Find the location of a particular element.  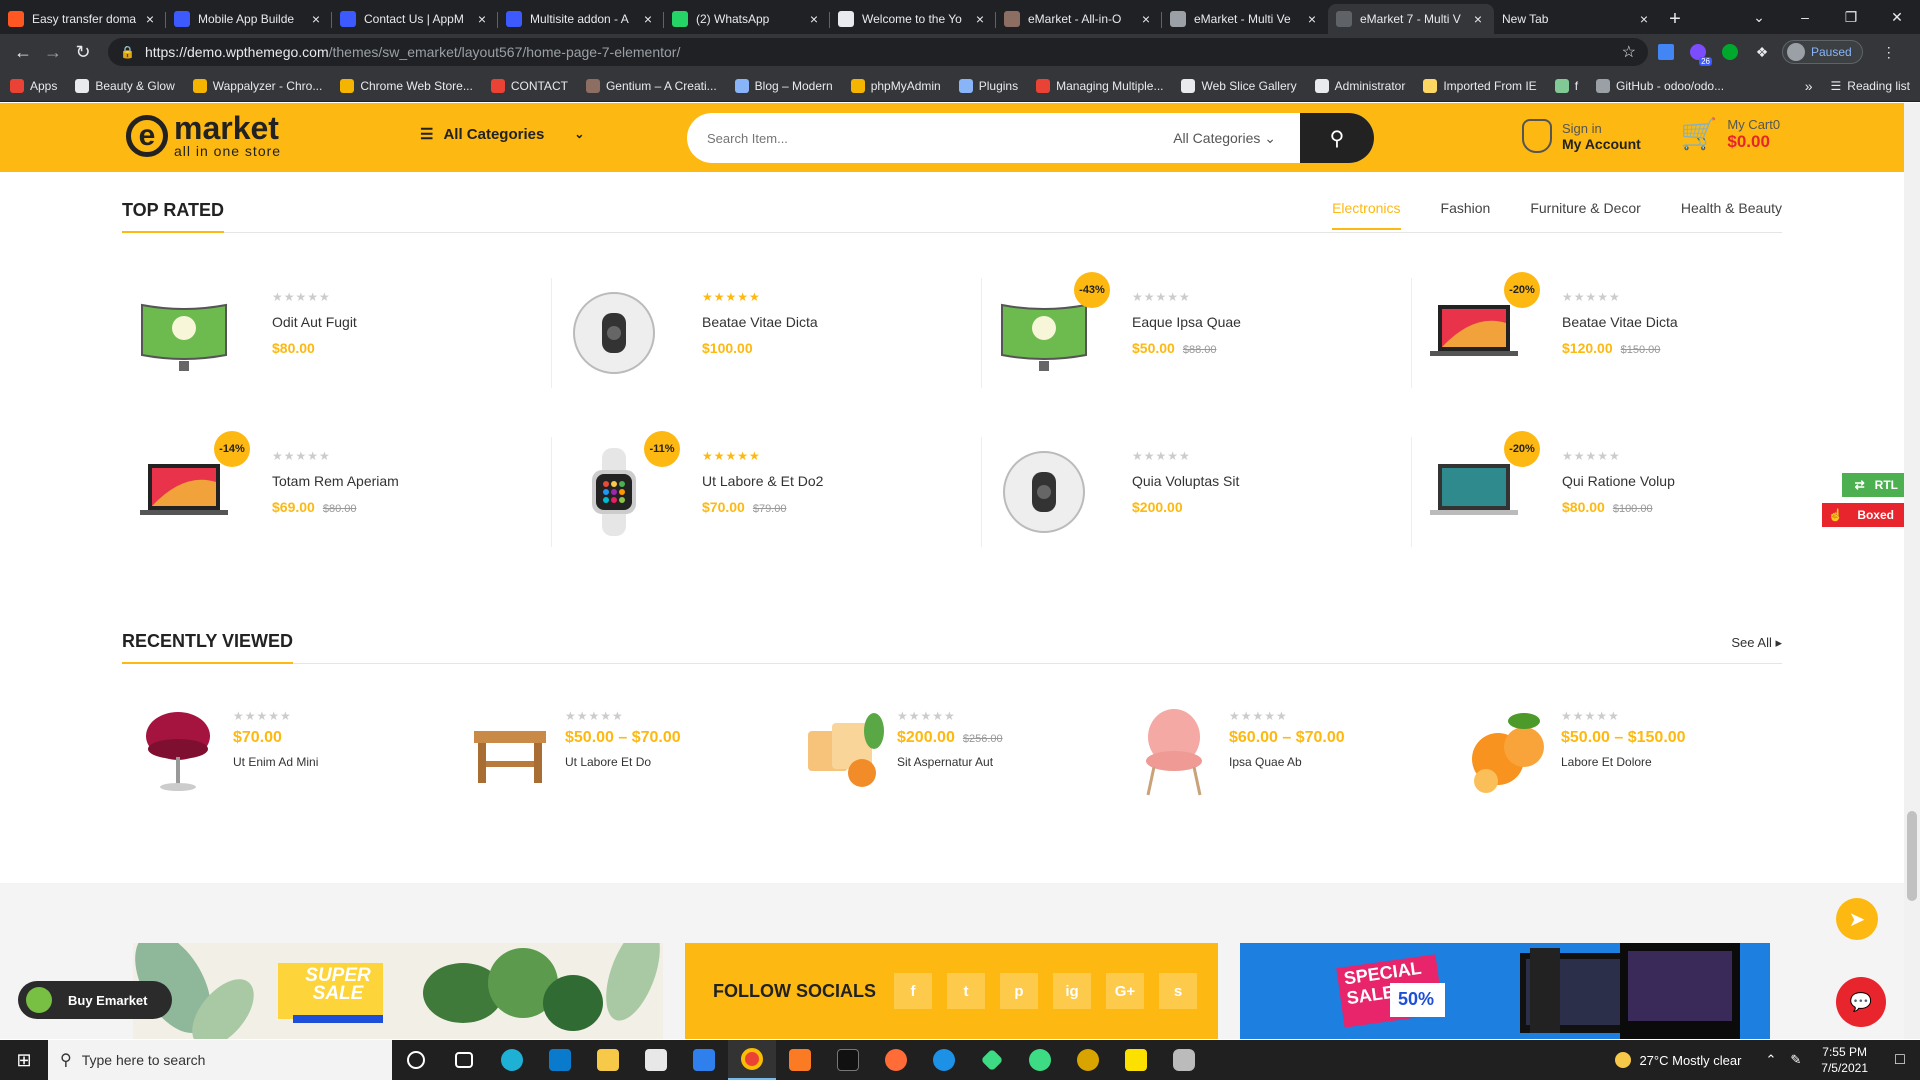

product-name: Labore Et Dolore is located at coordinates (1623, 762).